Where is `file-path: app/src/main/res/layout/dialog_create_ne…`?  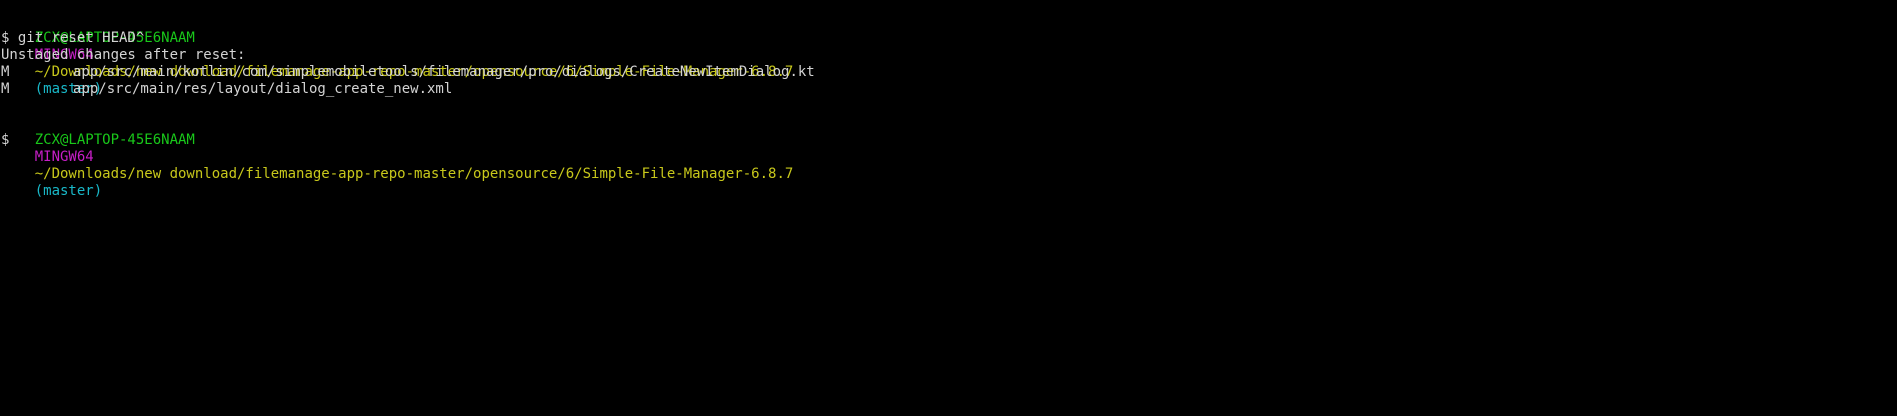
file-path: app/src/main/res/layout/dialog_create_ne… is located at coordinates (263, 89).